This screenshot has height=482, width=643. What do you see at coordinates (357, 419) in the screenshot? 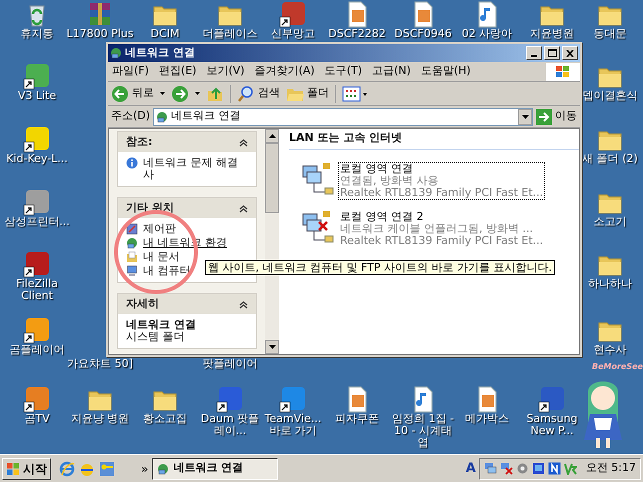
I see `icon-label: 피자쿠폰` at bounding box center [357, 419].